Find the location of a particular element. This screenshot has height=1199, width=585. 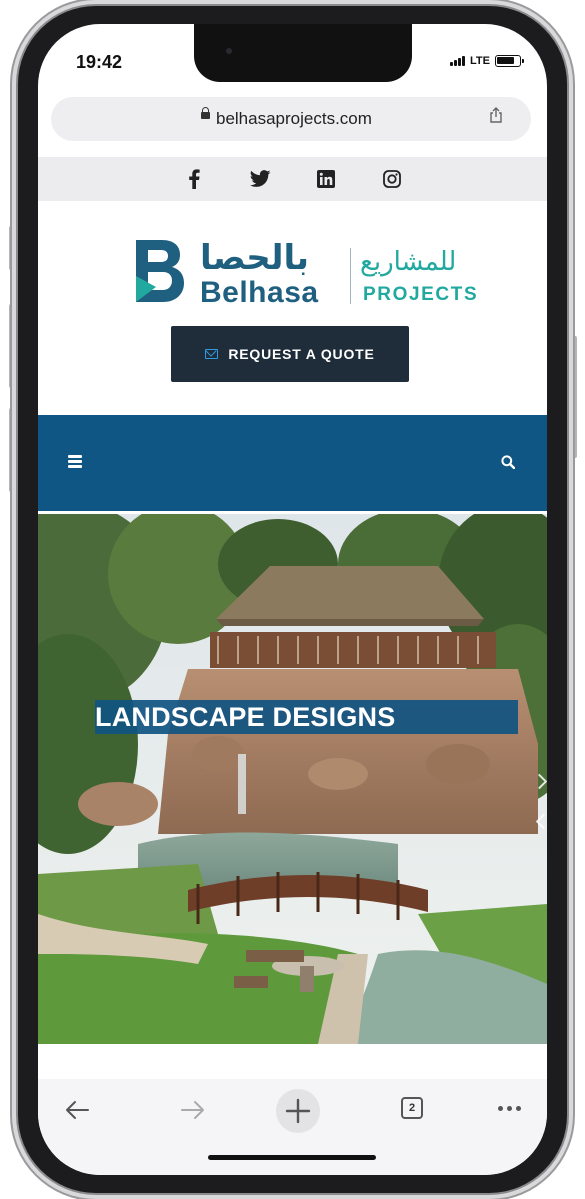

logo-divider is located at coordinates (350, 276).